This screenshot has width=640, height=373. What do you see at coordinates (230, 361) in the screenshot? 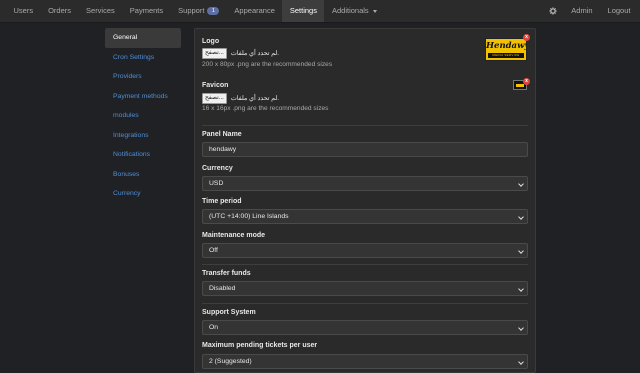
I see `max-pending-tickets-value: 2 (Suggested)` at bounding box center [230, 361].